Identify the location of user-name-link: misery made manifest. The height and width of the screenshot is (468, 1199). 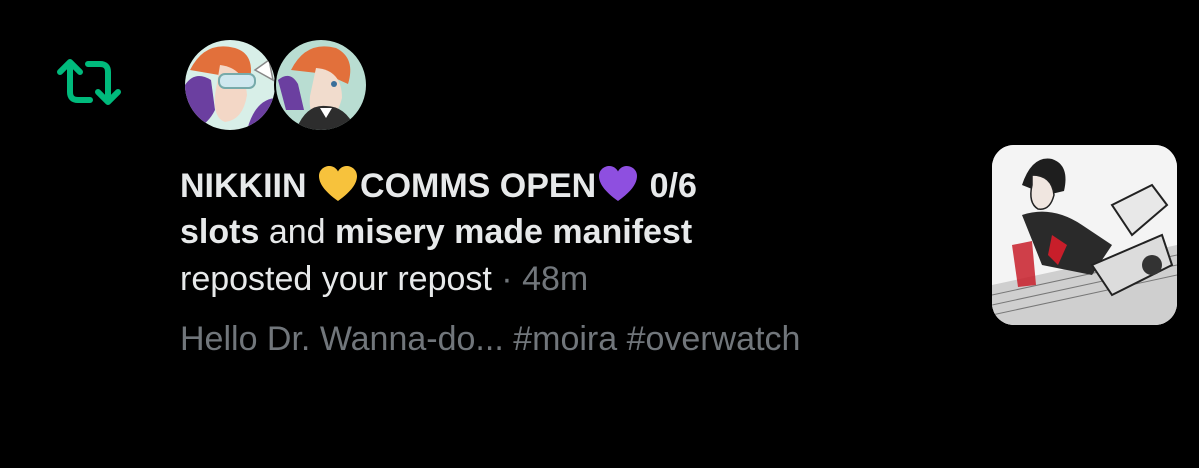
(513, 232).